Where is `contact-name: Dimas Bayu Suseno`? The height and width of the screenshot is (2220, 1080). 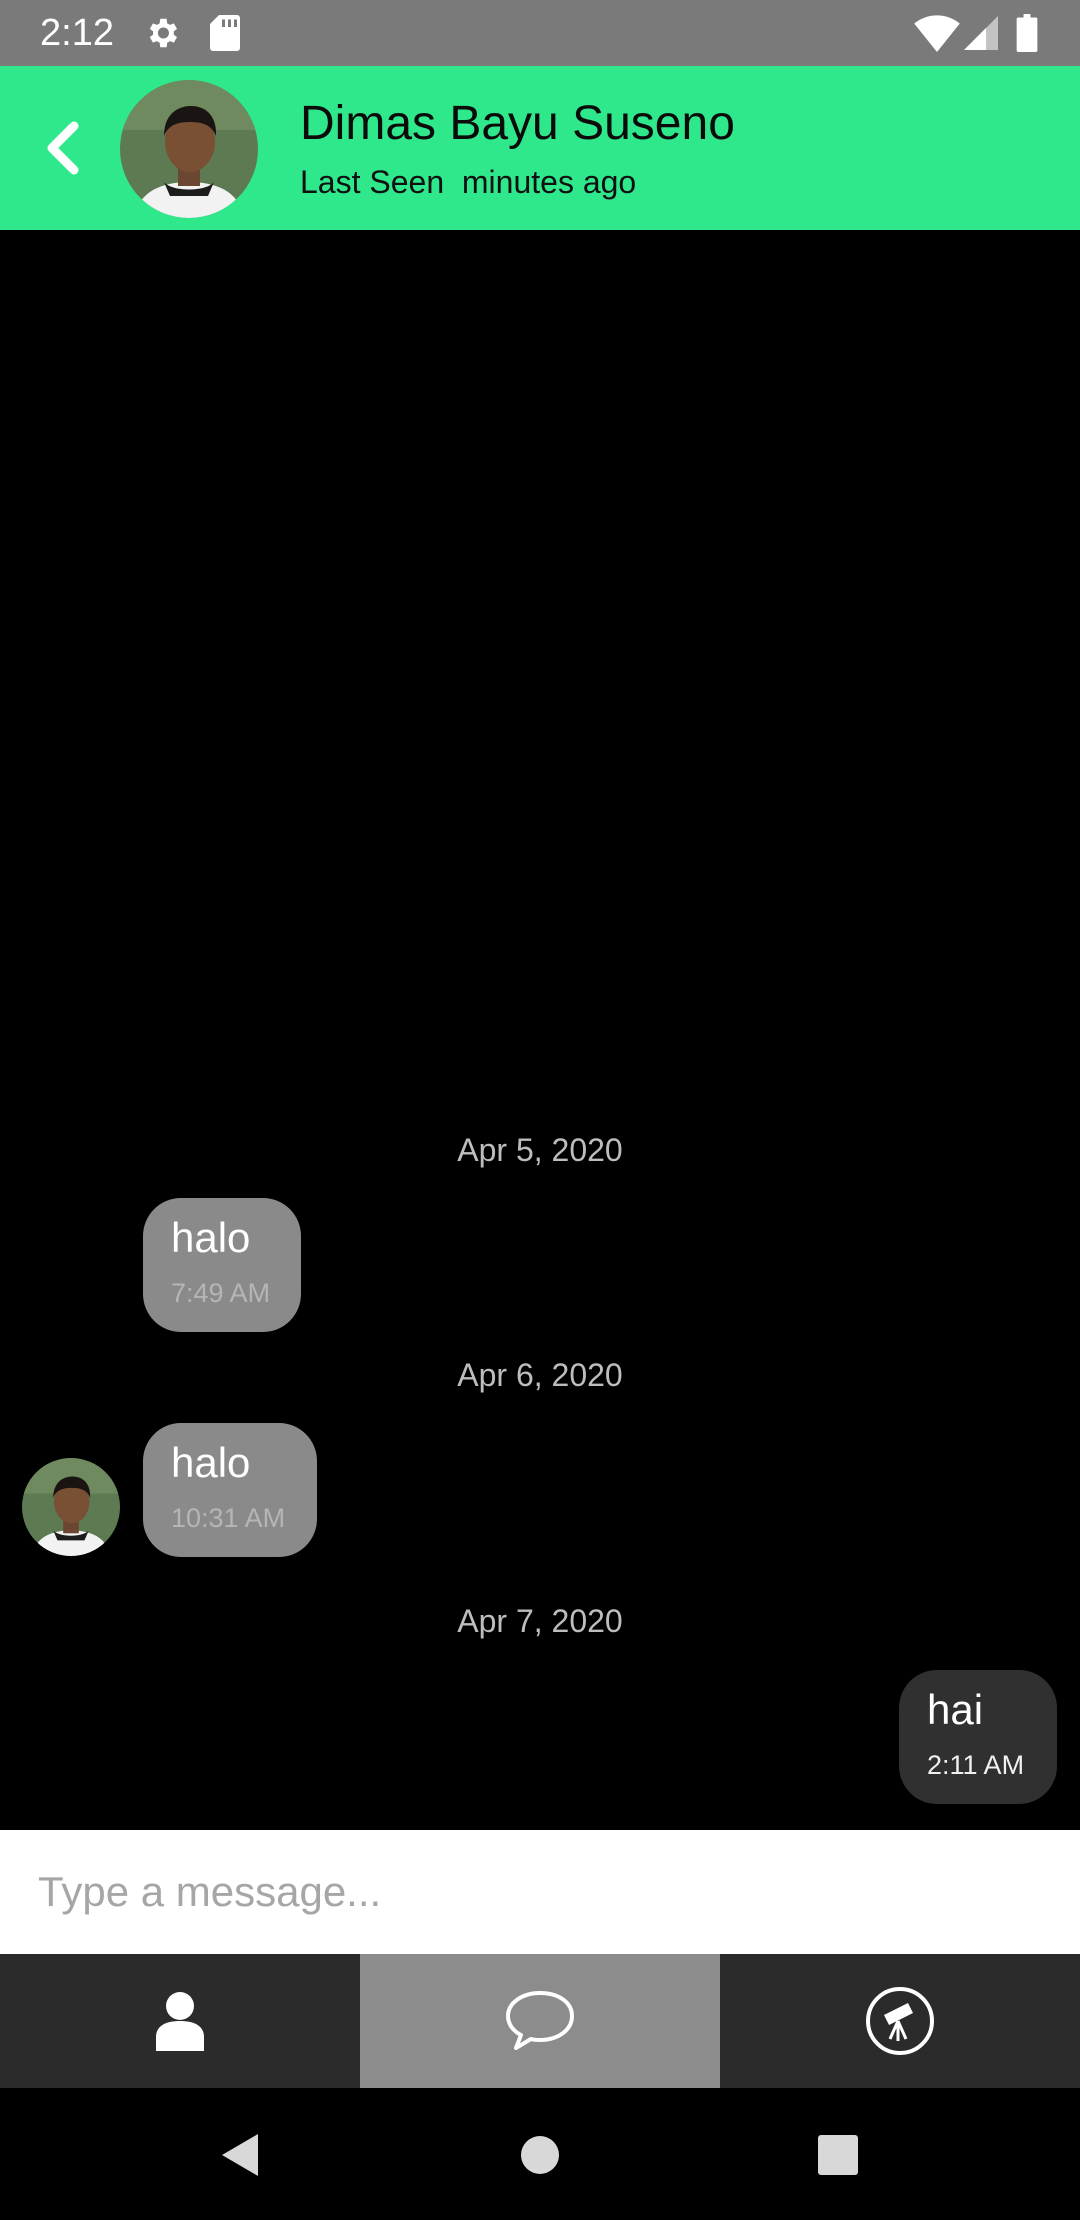 contact-name: Dimas Bayu Suseno is located at coordinates (517, 124).